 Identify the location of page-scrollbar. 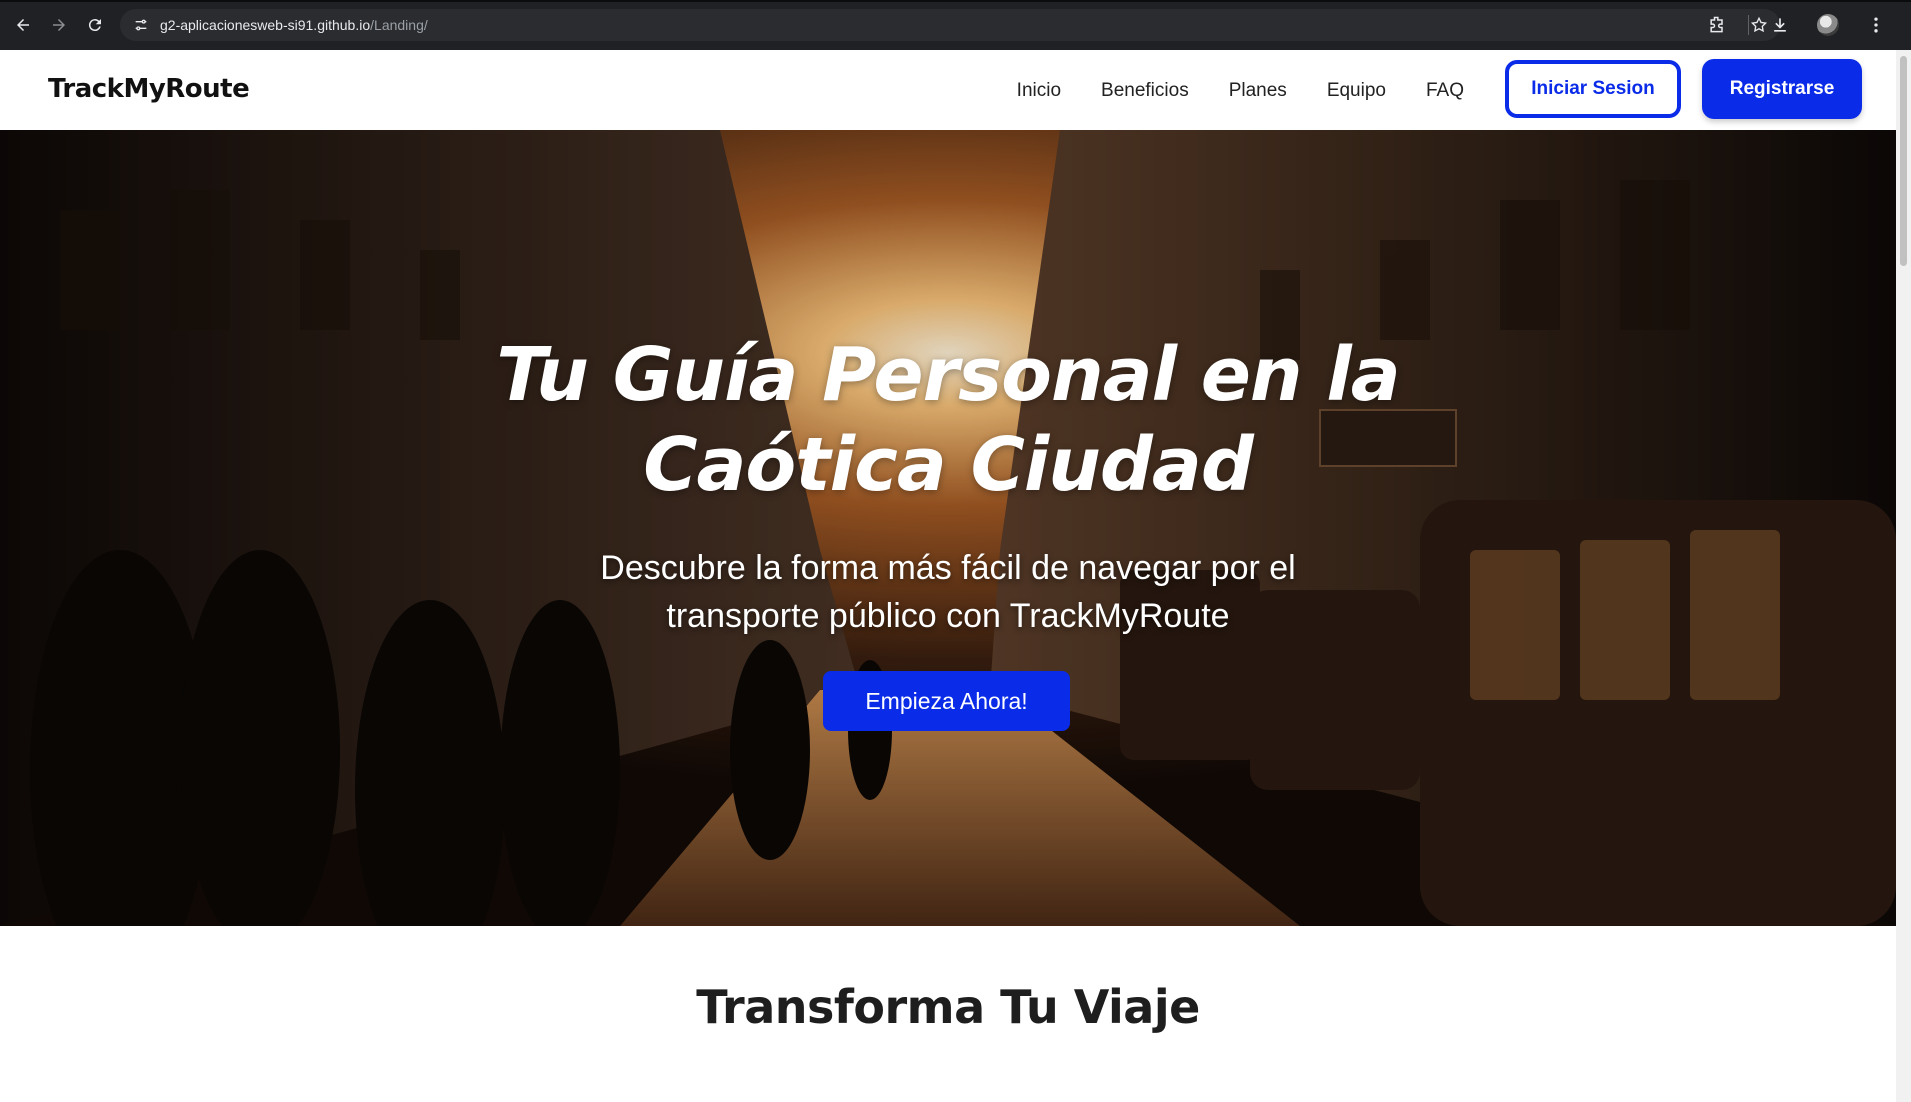
(1903, 576).